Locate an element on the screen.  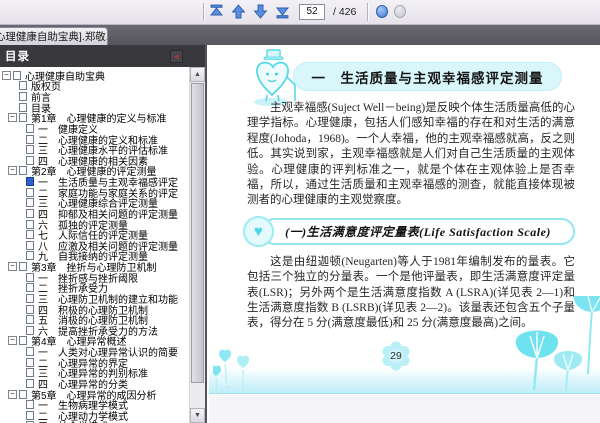
main-toolbar: / 426 is located at coordinates (300, 12).